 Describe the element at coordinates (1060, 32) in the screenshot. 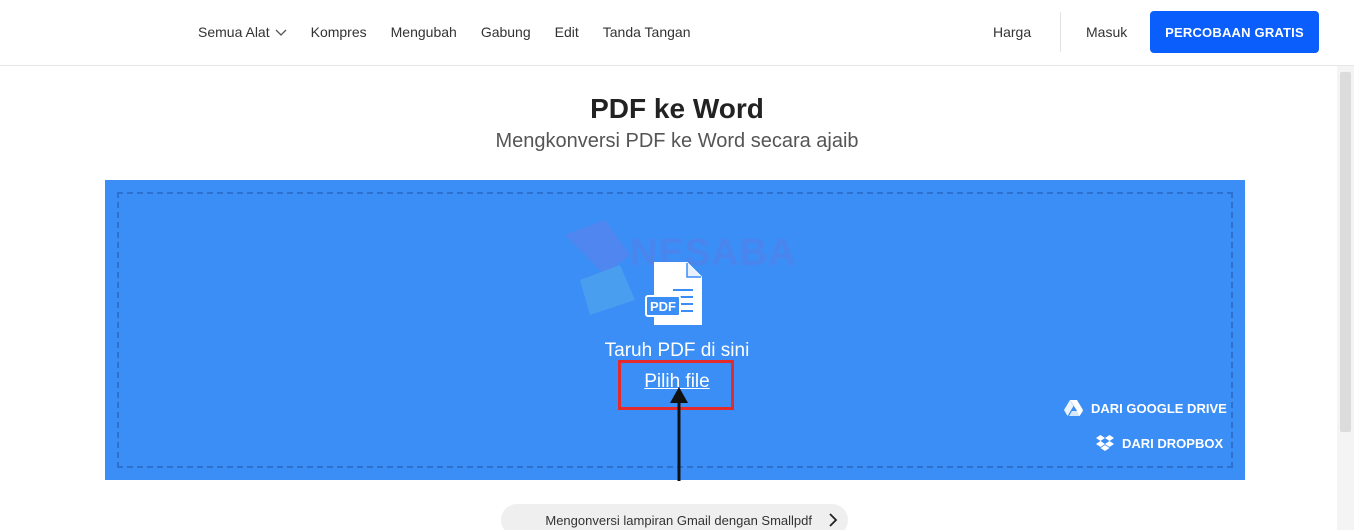

I see `header-divider` at that location.